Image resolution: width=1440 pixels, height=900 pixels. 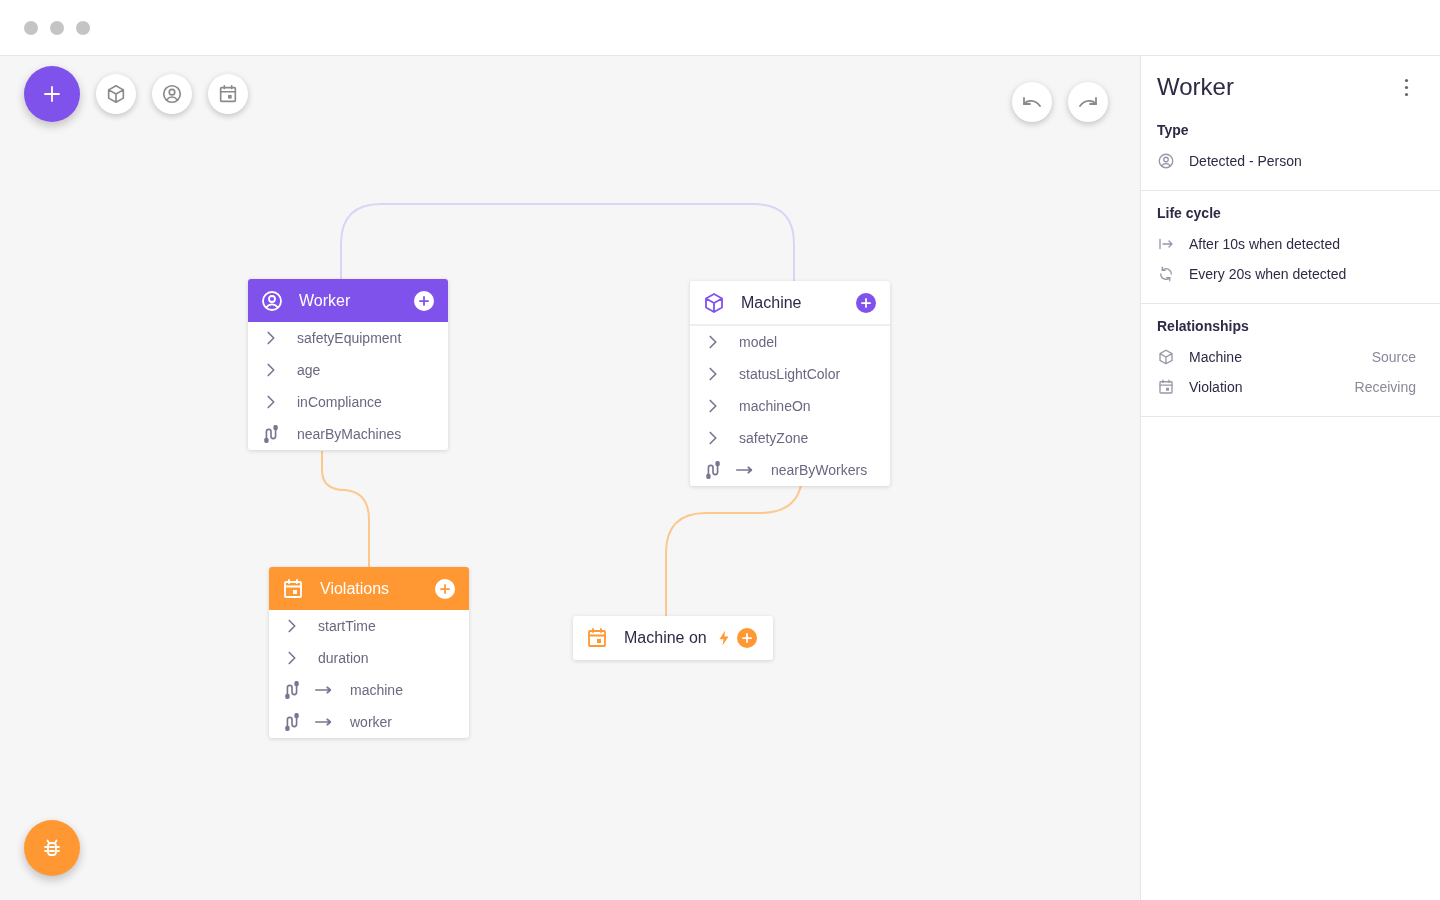 What do you see at coordinates (343, 658) in the screenshot?
I see `field-label: duration` at bounding box center [343, 658].